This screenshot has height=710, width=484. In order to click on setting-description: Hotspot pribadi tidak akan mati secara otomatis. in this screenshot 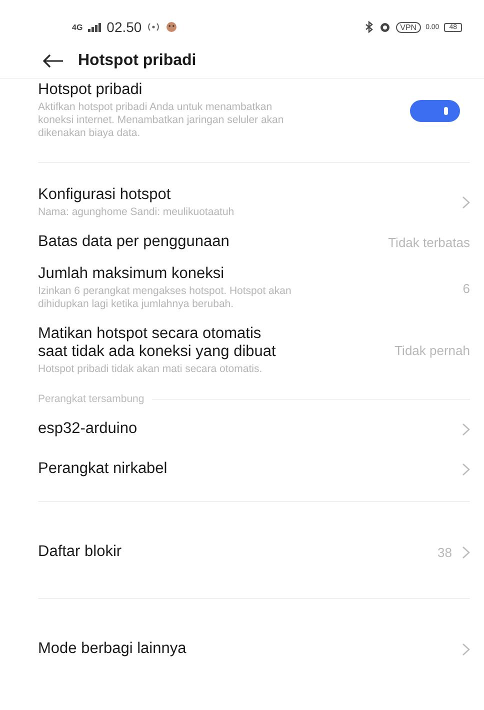, I will do `click(151, 369)`.